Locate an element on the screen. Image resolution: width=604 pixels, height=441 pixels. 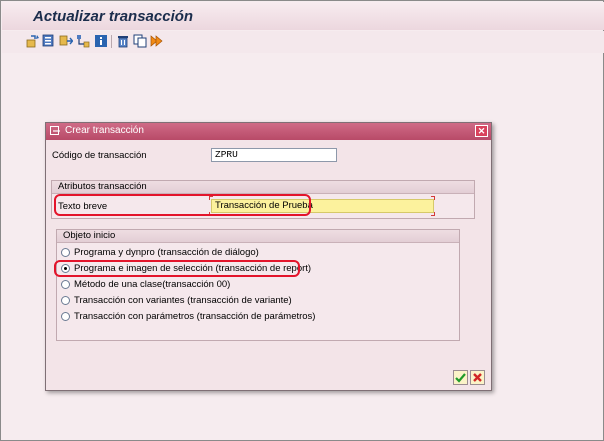
dialog-icon is located at coordinates (55, 130).